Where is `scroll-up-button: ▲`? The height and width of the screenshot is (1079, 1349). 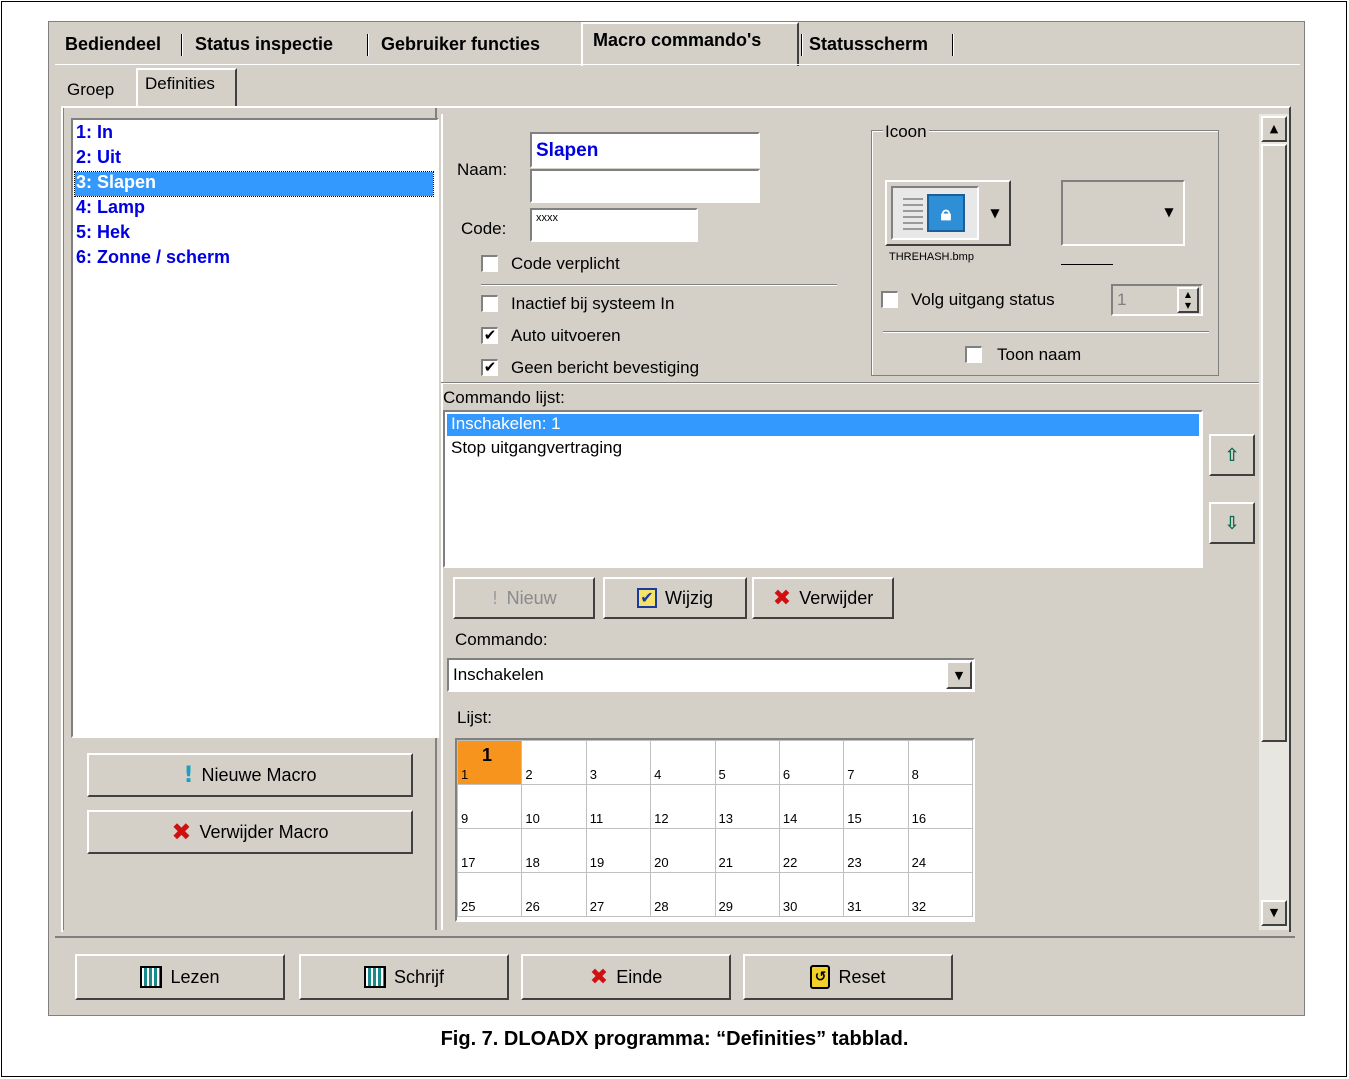 scroll-up-button: ▲ is located at coordinates (1274, 129).